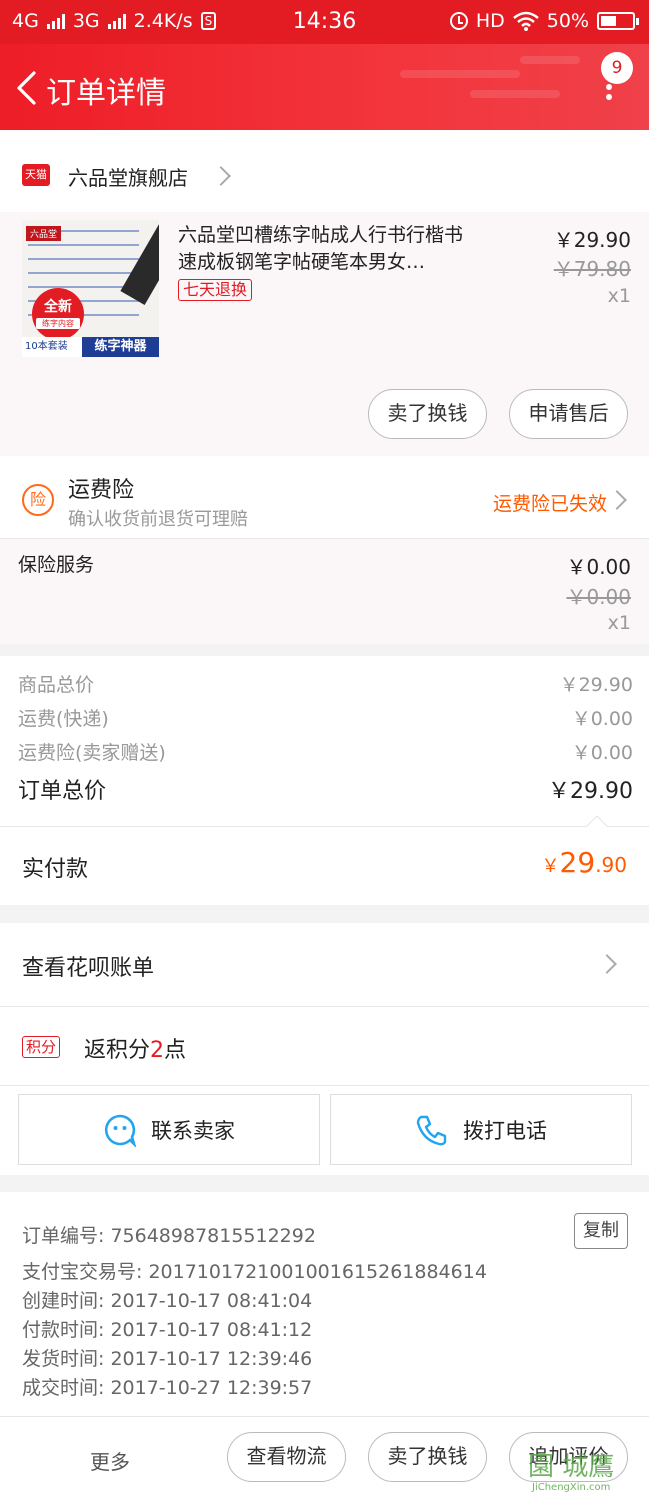  What do you see at coordinates (44, 233) in the screenshot?
I see `thumb-logo: 六品堂` at bounding box center [44, 233].